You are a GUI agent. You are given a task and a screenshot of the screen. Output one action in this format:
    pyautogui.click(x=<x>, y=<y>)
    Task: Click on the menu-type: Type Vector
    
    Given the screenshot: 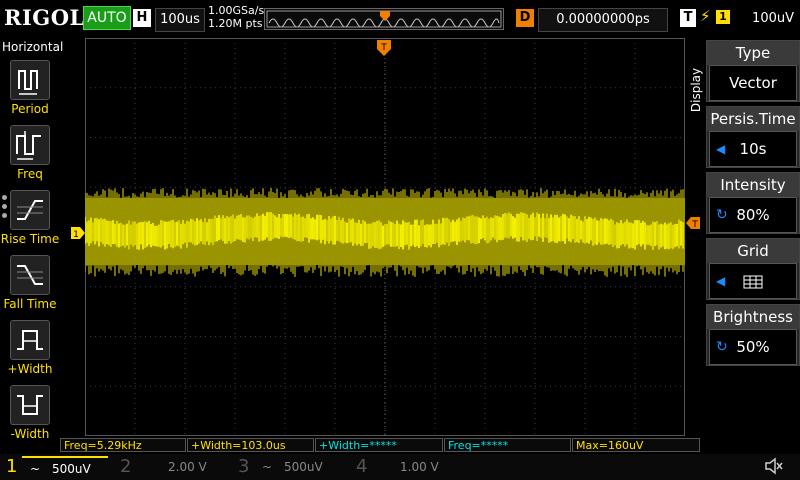 What is the action you would take?
    pyautogui.click(x=753, y=71)
    